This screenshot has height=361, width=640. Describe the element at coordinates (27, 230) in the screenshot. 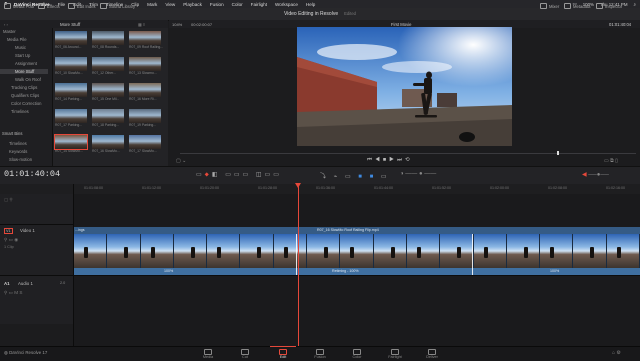

I see `track-name-v1: Video 1` at that location.